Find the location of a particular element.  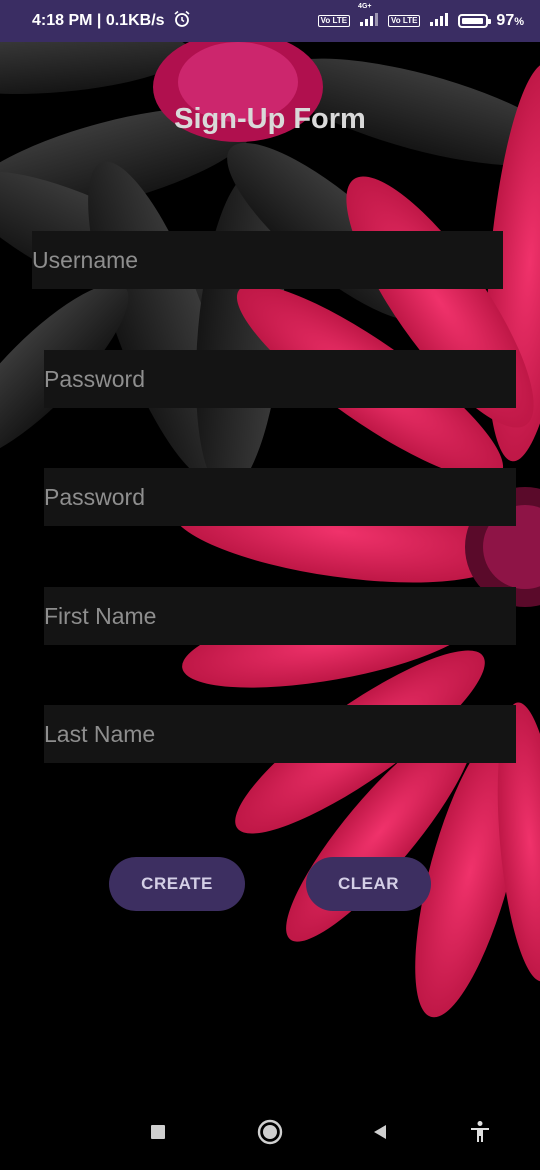

status-bar: 4:18 PM | 0.1KB/s Vo LTE 4G+ Vo LTE 97% is located at coordinates (270, 21).